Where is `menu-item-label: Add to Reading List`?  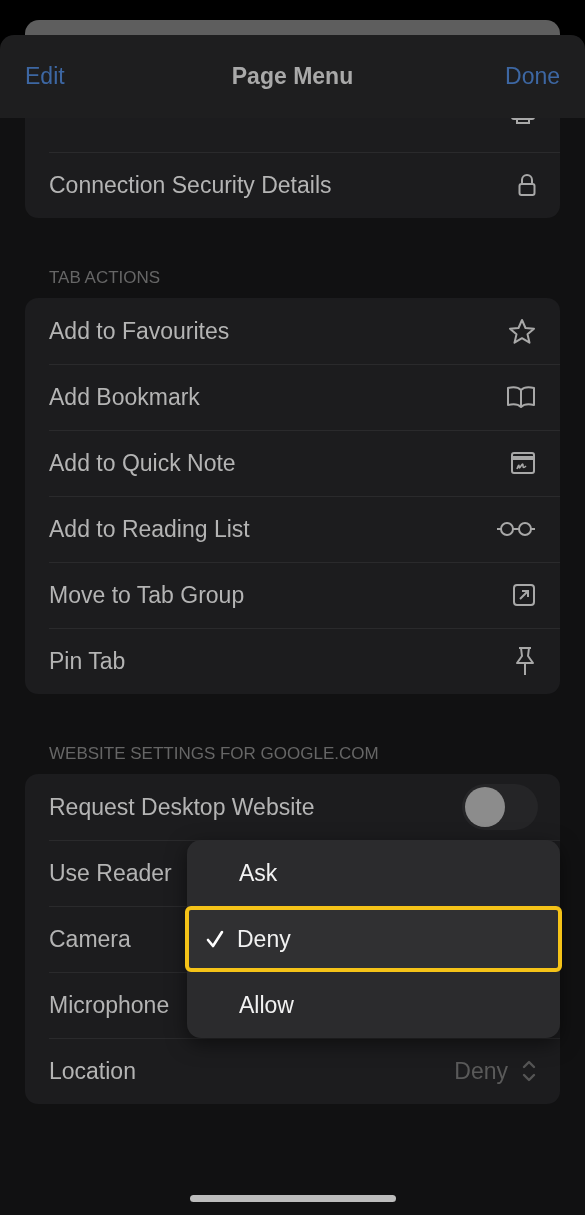
menu-item-label: Add to Reading List is located at coordinates (149, 529).